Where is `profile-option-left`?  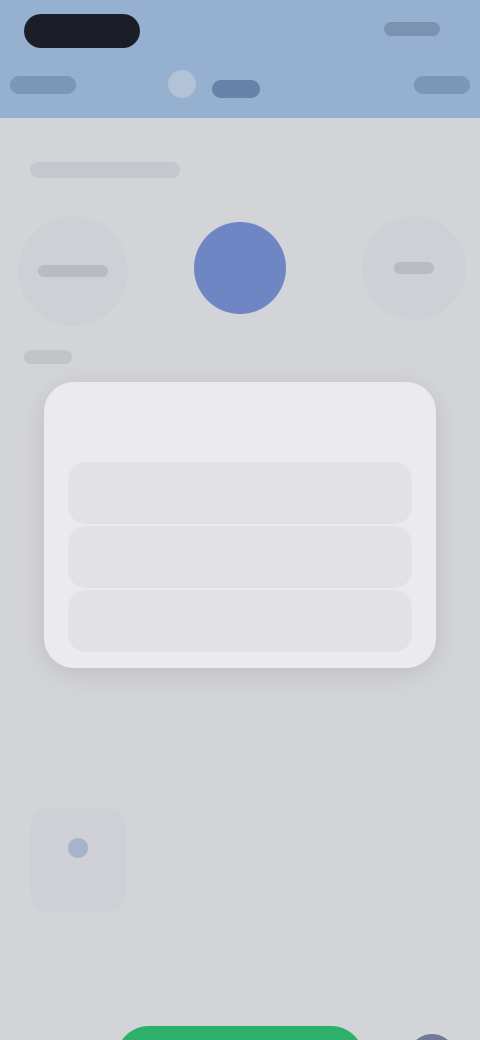
profile-option-left is located at coordinates (73, 271).